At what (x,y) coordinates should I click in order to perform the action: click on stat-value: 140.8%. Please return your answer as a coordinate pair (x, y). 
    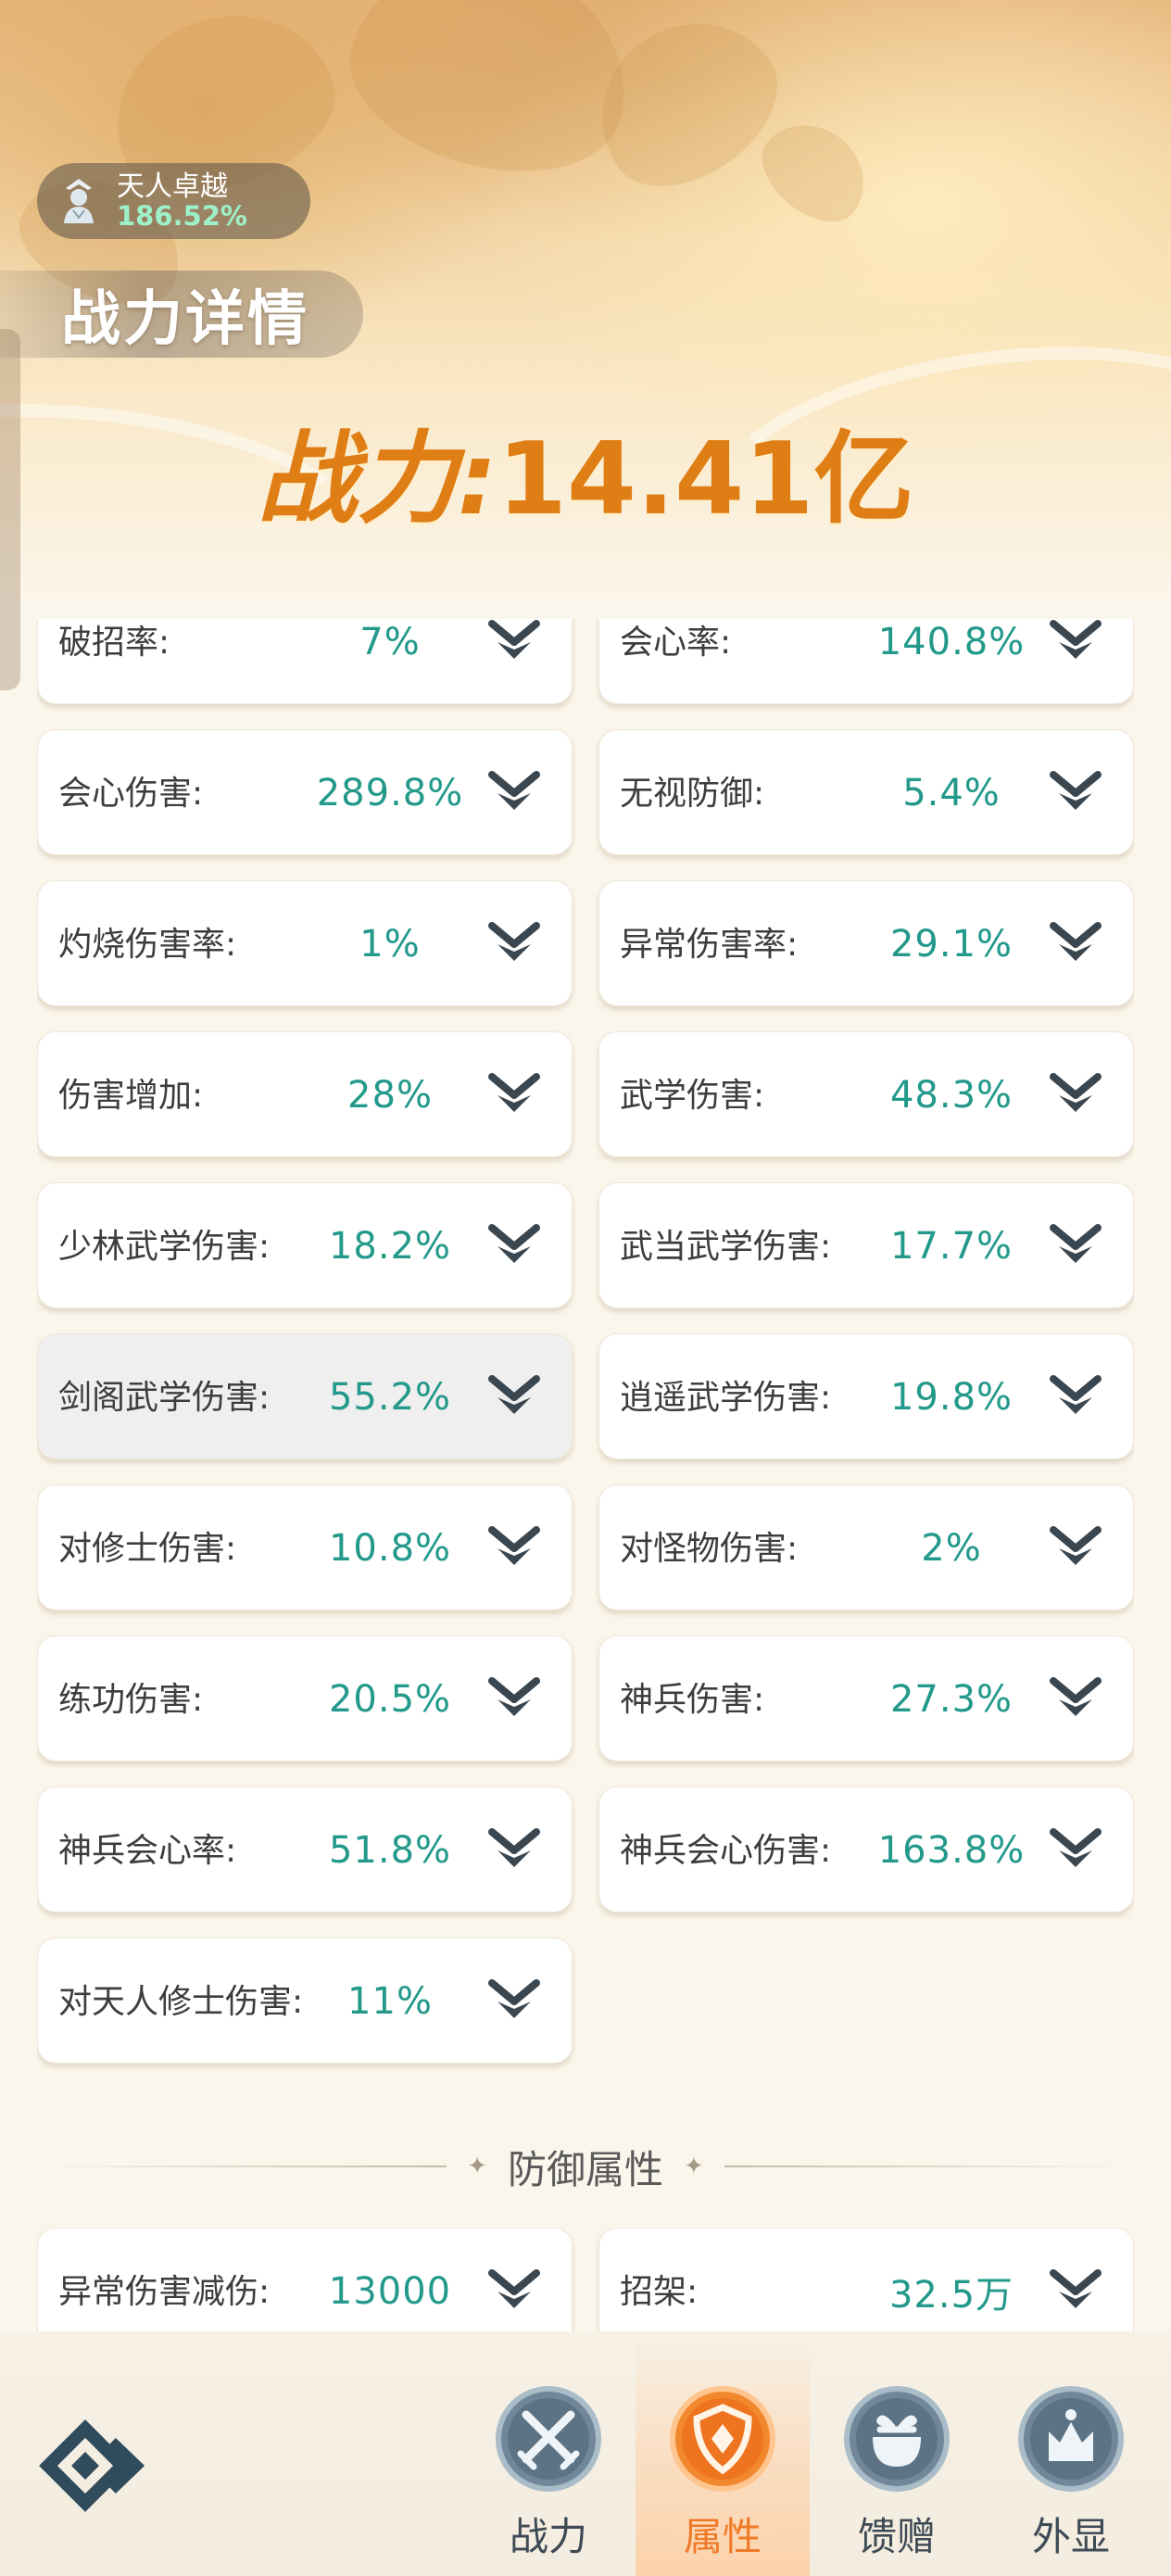
    Looking at the image, I should click on (952, 642).